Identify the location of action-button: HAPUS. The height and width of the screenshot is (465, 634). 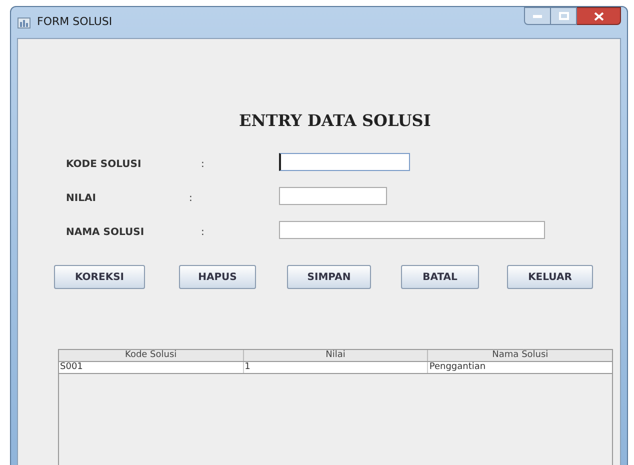
(217, 277).